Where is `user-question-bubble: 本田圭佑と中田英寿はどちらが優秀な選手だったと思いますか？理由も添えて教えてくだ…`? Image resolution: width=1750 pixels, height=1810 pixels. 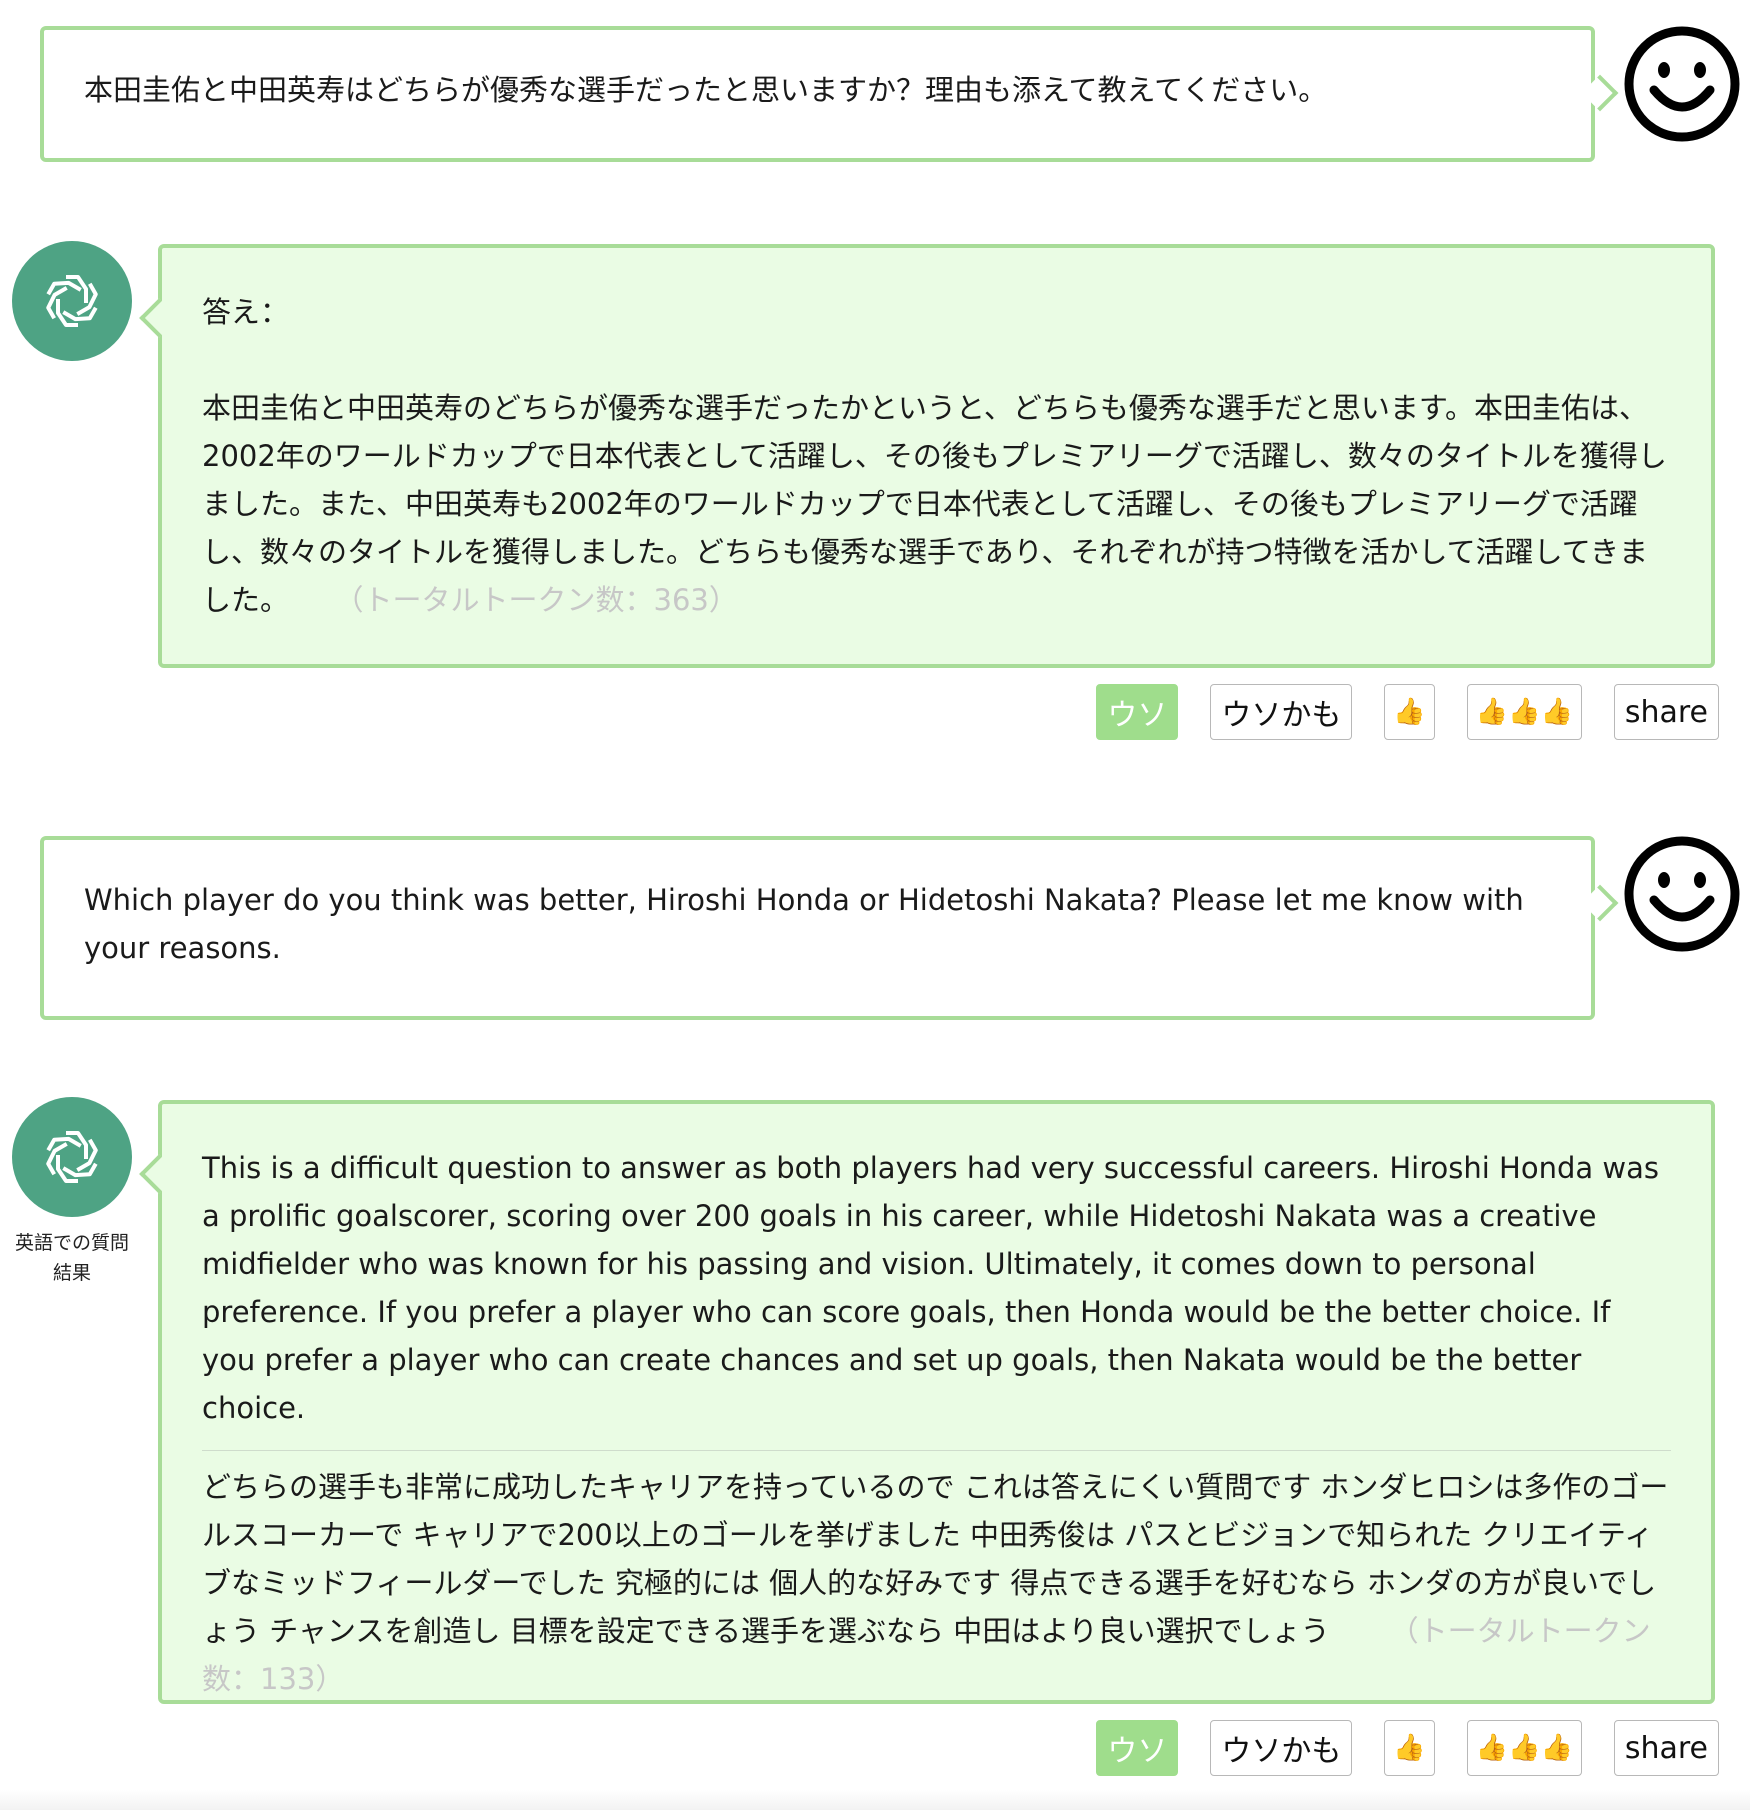 user-question-bubble: 本田圭佑と中田英寿はどちらが優秀な選手だったと思いますか？理由も添えて教えてくだ… is located at coordinates (817, 94).